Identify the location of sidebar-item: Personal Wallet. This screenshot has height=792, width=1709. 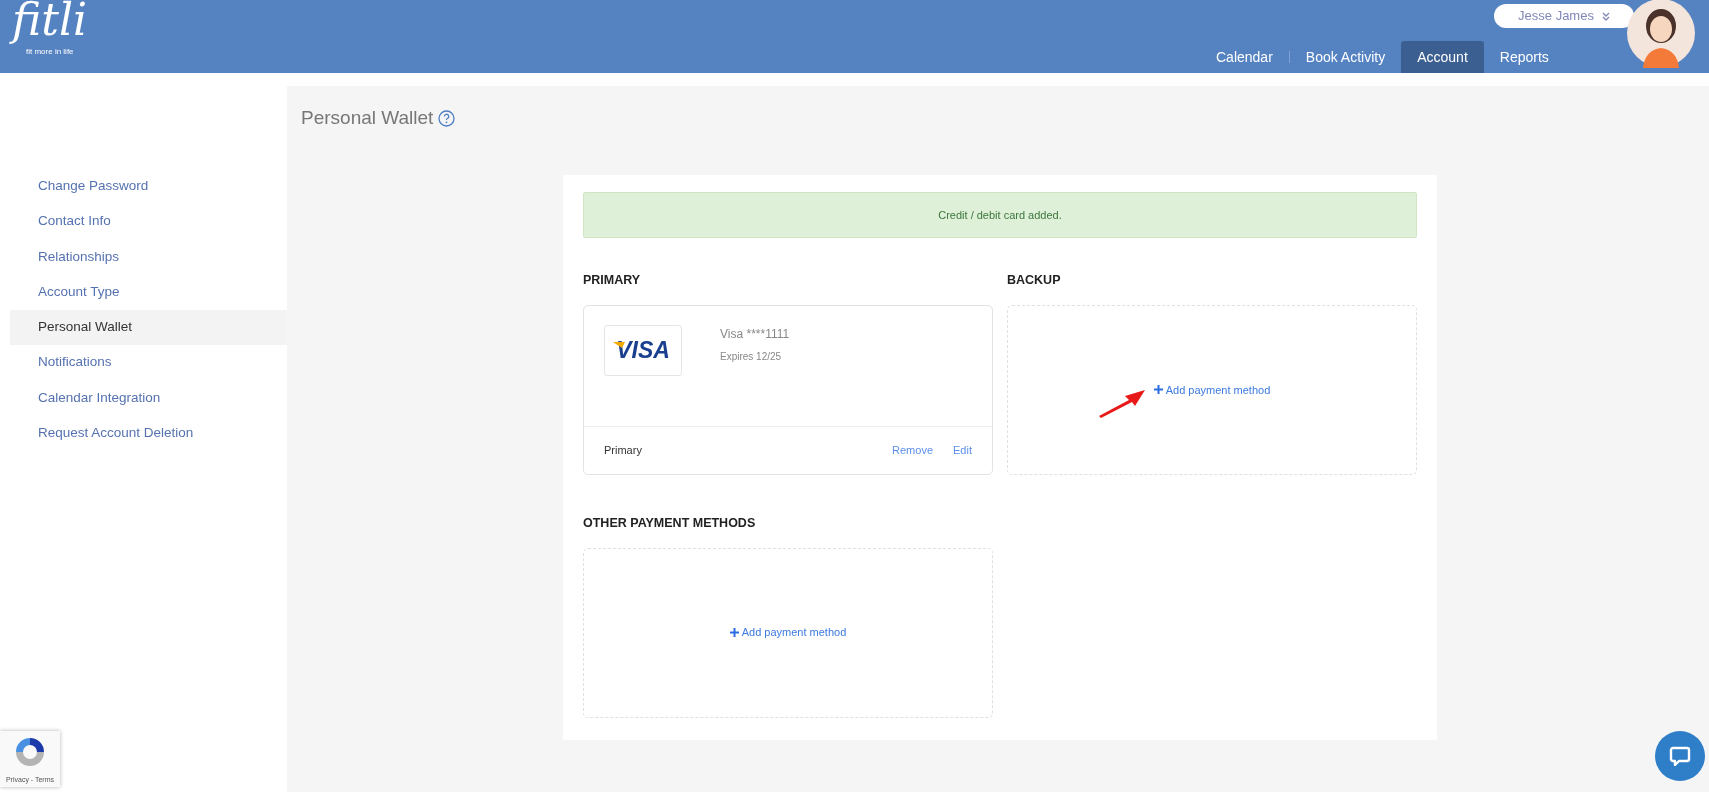
(148, 328).